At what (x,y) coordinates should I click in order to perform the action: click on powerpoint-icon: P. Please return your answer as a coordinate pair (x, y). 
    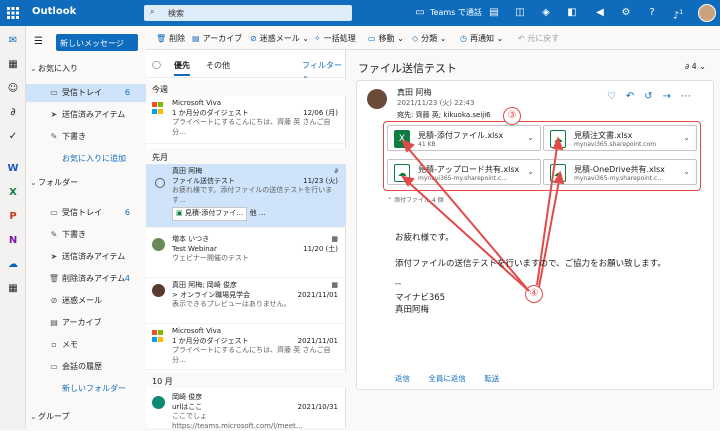
    Looking at the image, I should click on (13, 217).